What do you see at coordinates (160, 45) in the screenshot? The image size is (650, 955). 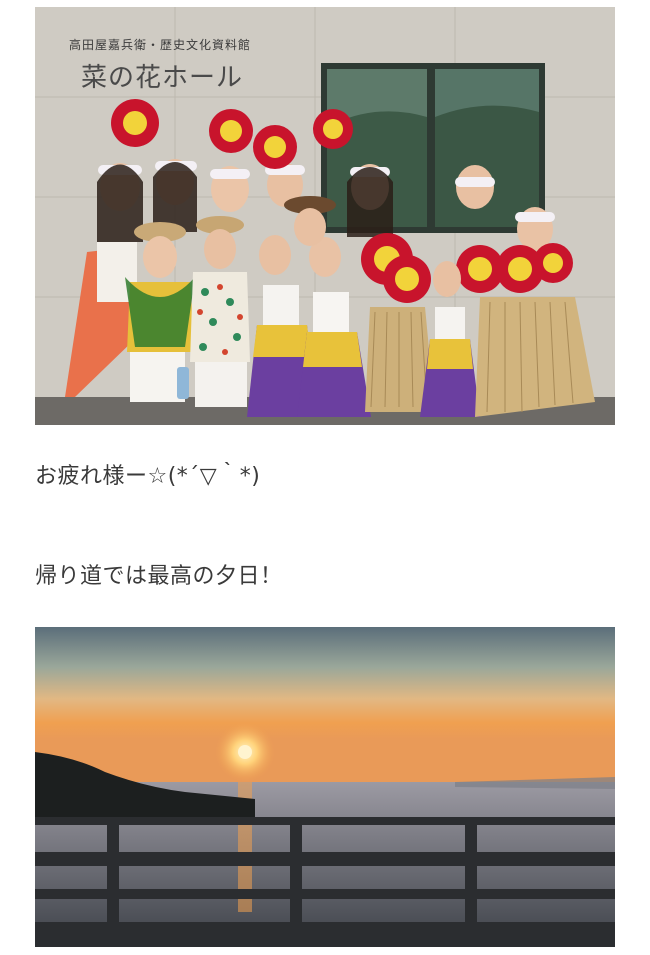 I see `sign-subtitle: 高田屋嘉兵衛・歴史文化資料館` at bounding box center [160, 45].